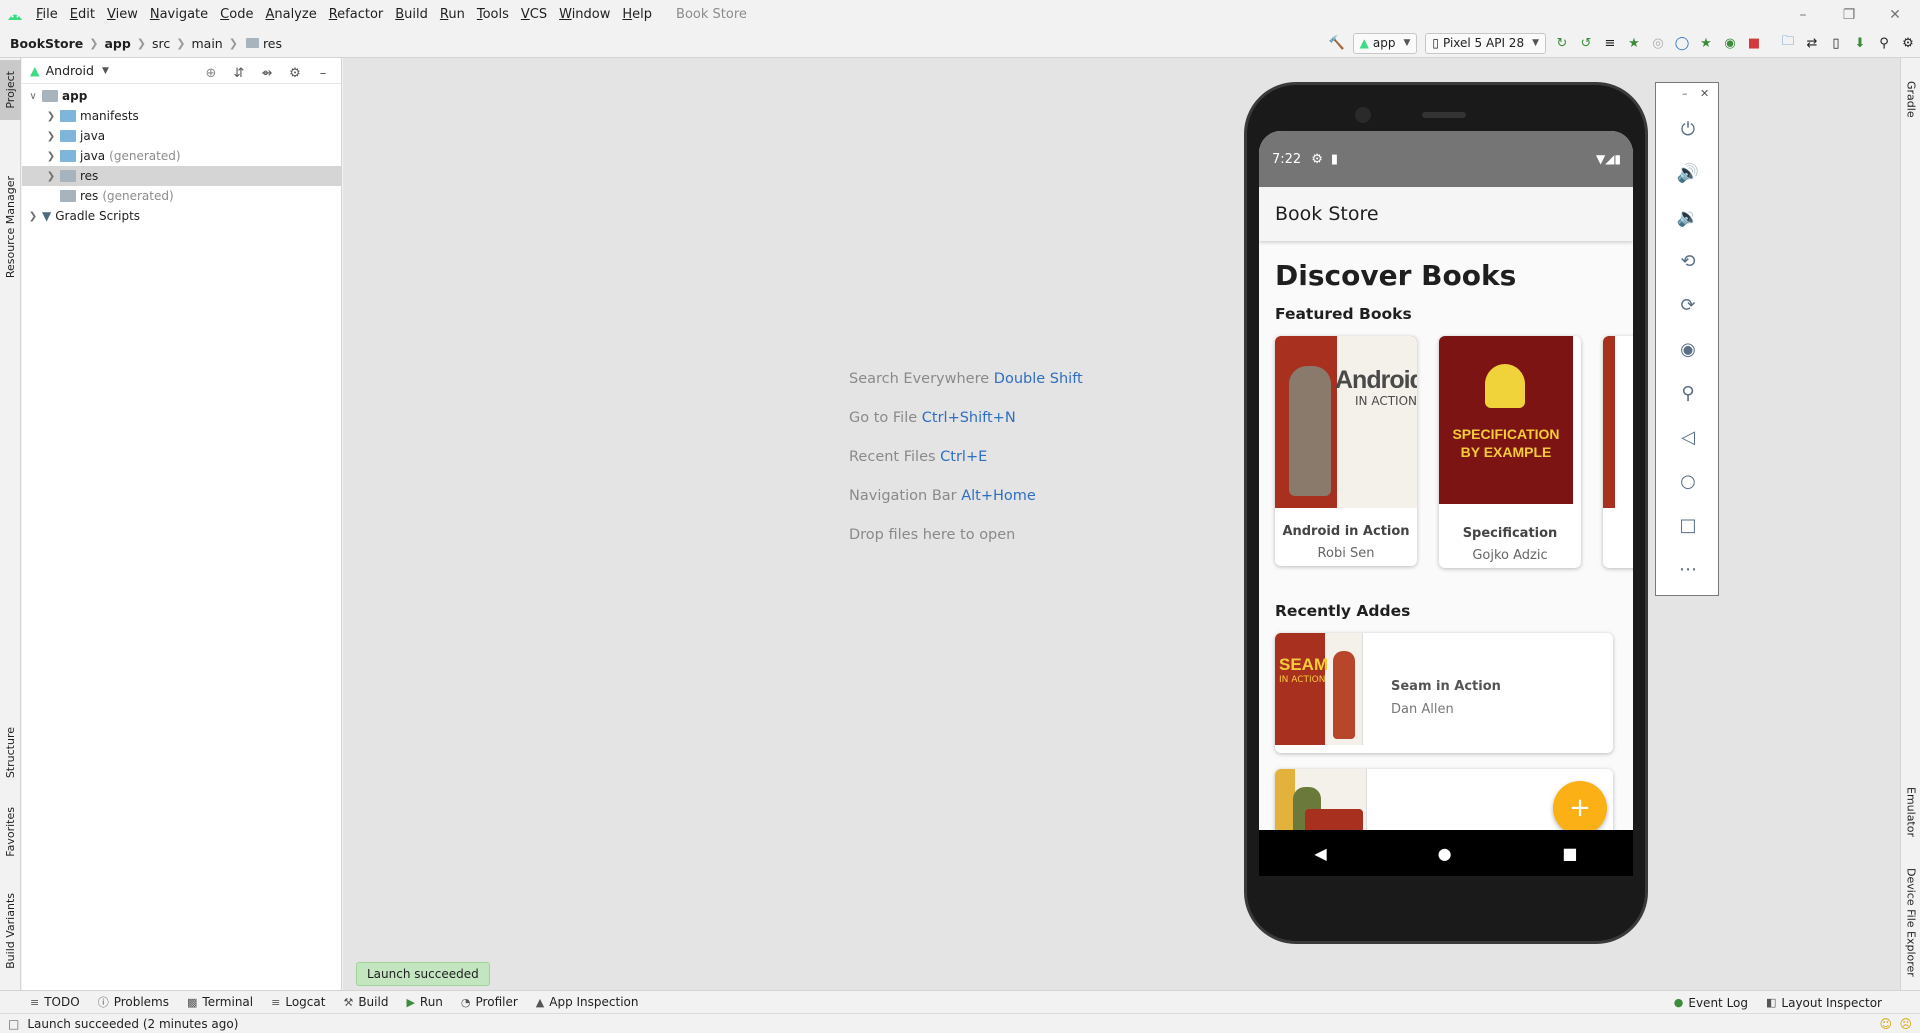 This screenshot has height=1033, width=1920. Describe the element at coordinates (10, 90) in the screenshot. I see `tab-project: Project` at that location.